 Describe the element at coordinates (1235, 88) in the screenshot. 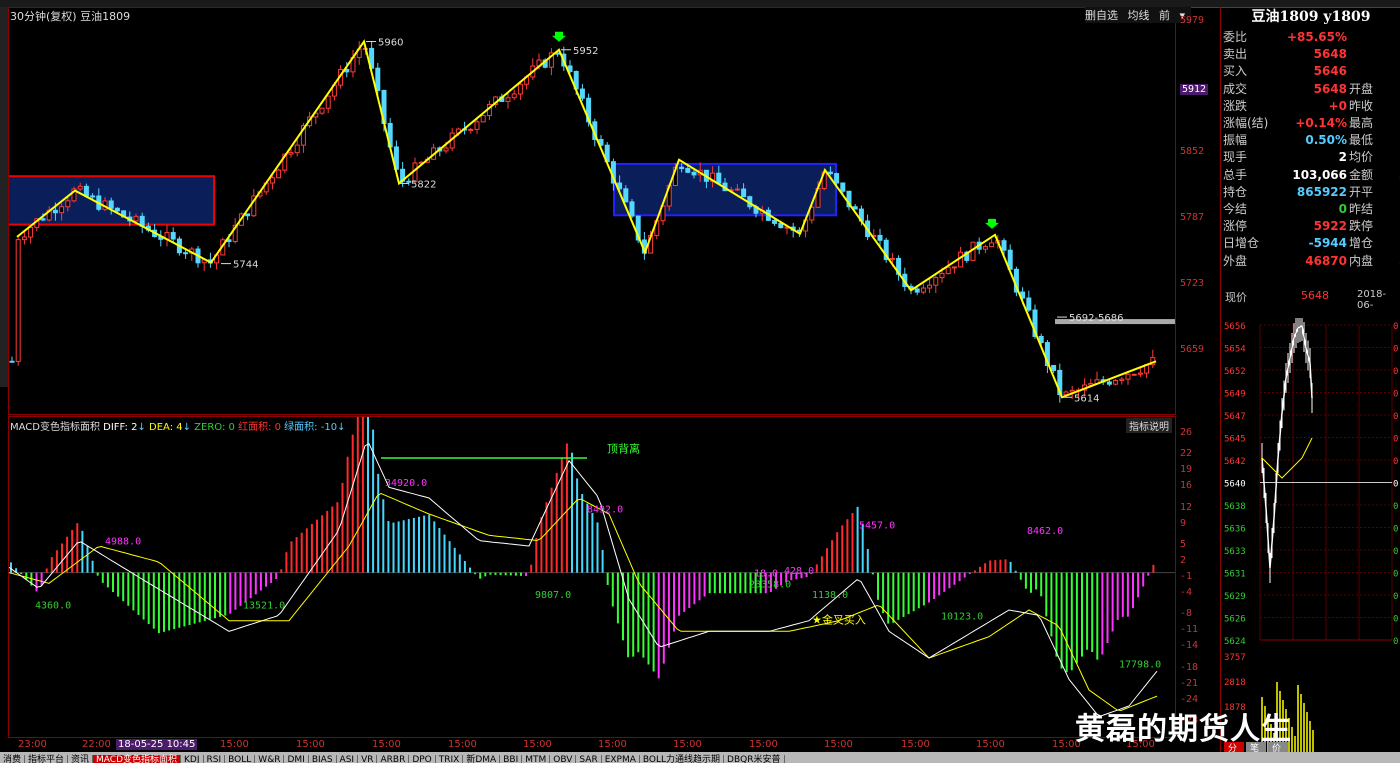

I see `quote-label: 成交` at that location.